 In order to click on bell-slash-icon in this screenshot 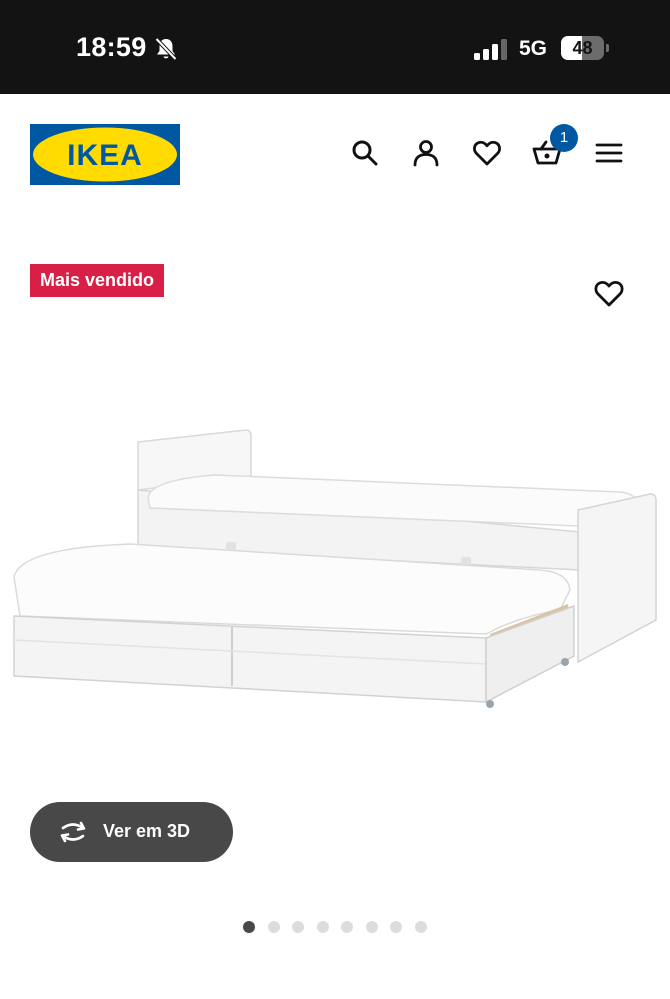, I will do `click(166, 49)`.